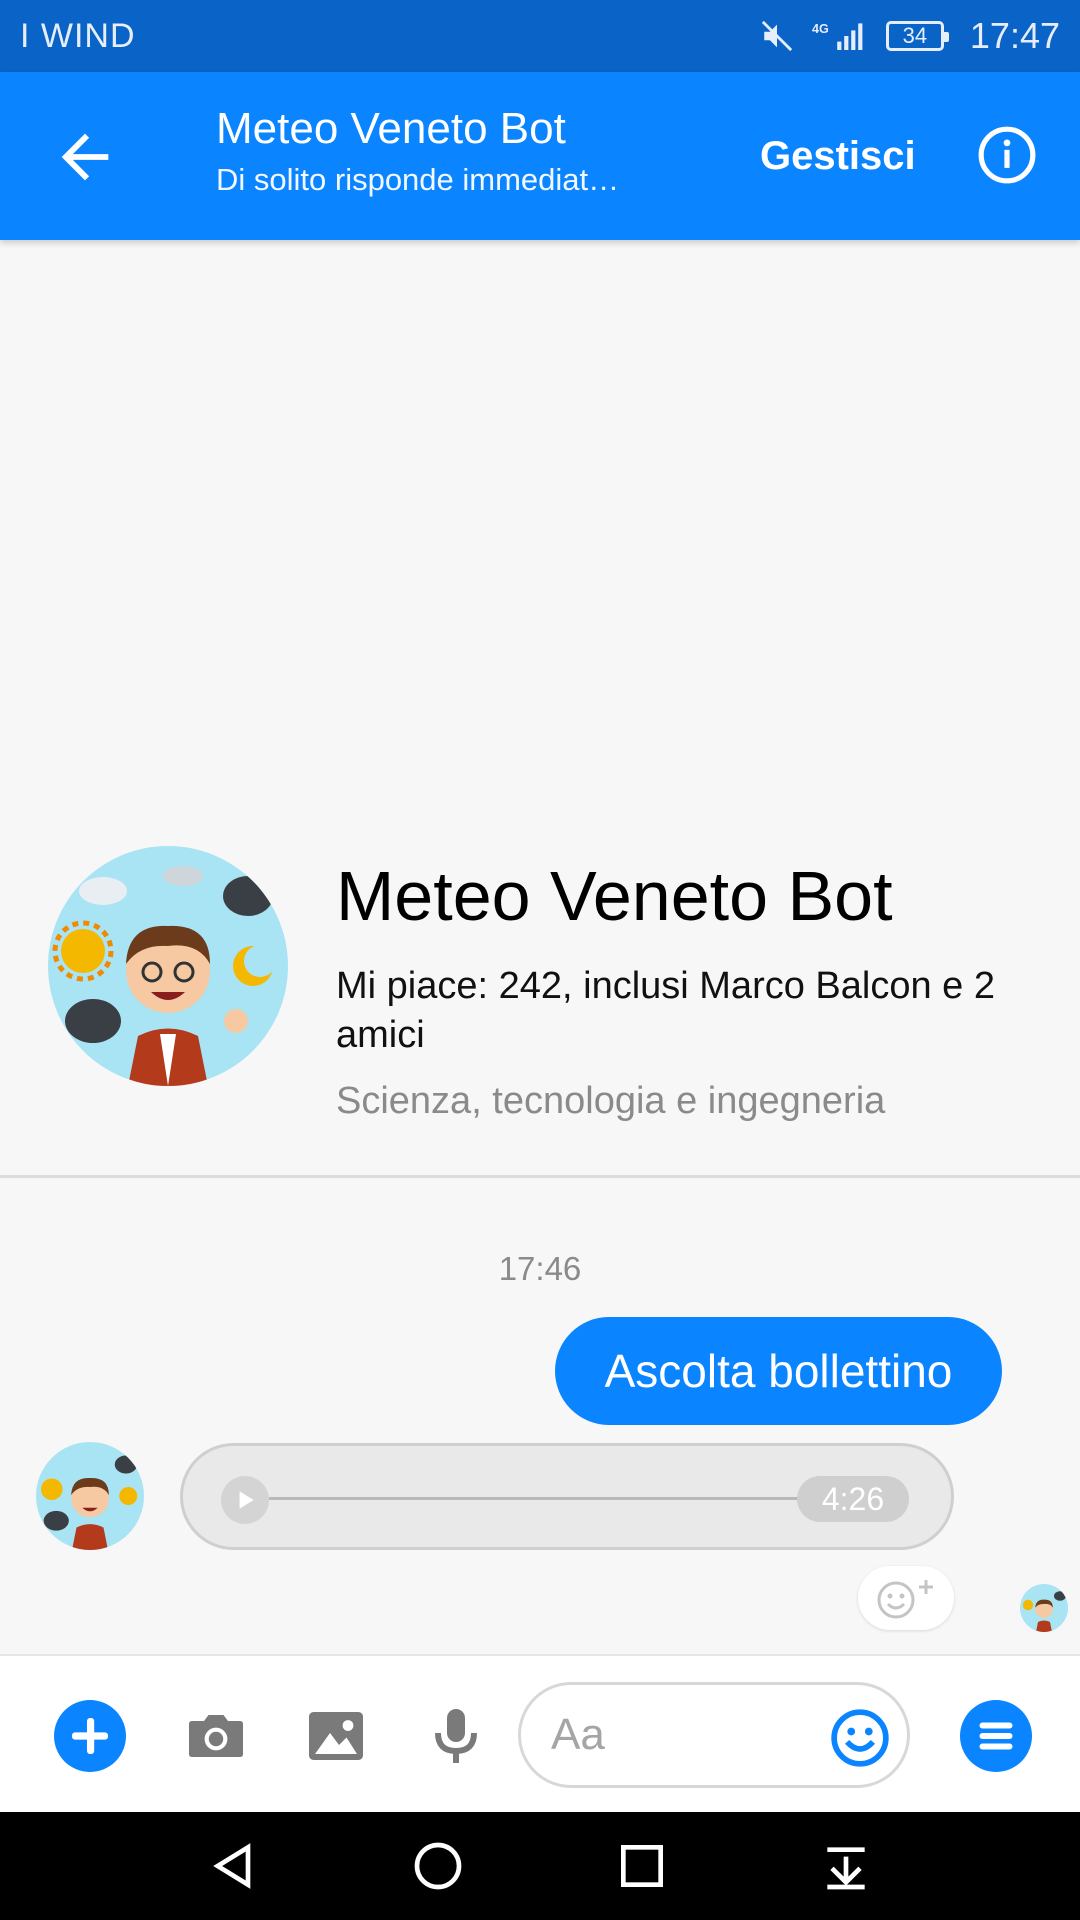 The height and width of the screenshot is (1920, 1080). What do you see at coordinates (1014, 35) in the screenshot?
I see `status-time: 17:47` at bounding box center [1014, 35].